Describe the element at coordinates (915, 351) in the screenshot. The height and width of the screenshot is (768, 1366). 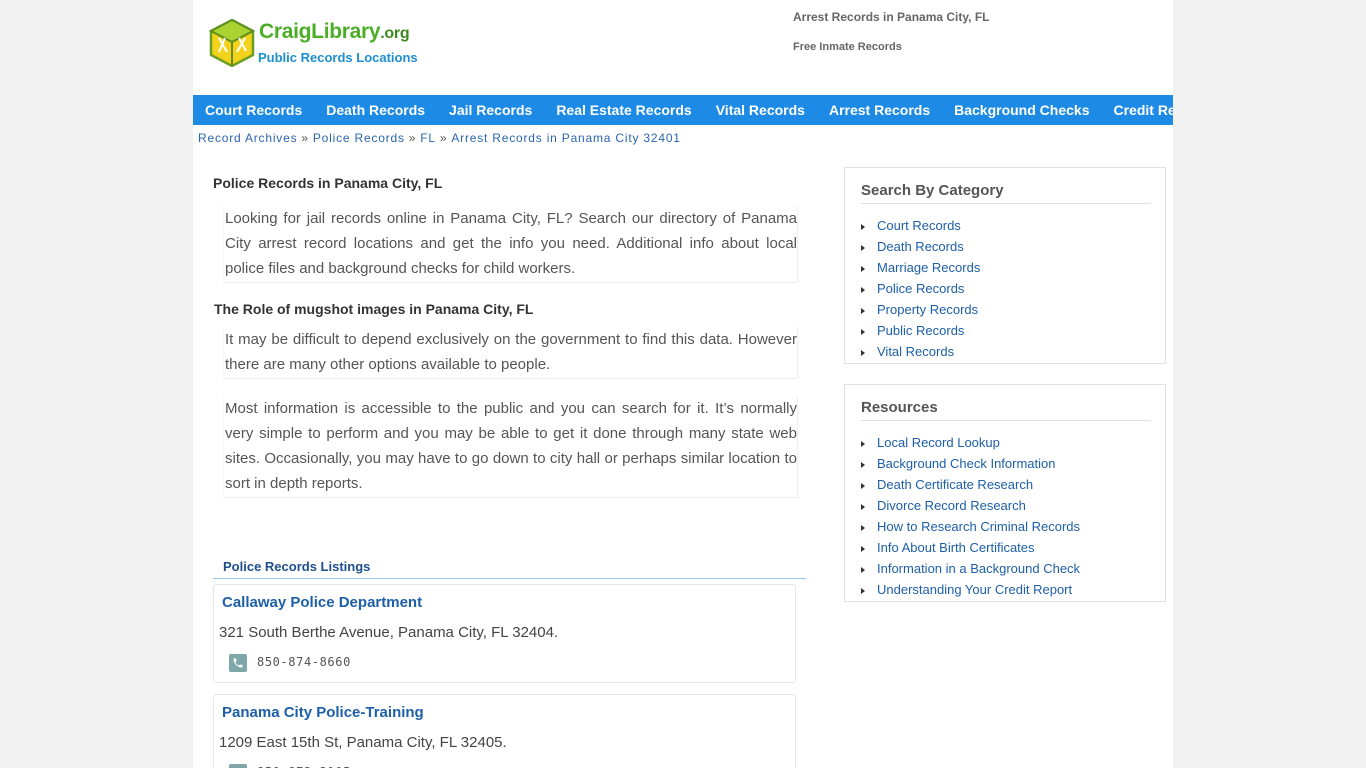
I see `sidebar-link-vital-records: Vital Records` at that location.